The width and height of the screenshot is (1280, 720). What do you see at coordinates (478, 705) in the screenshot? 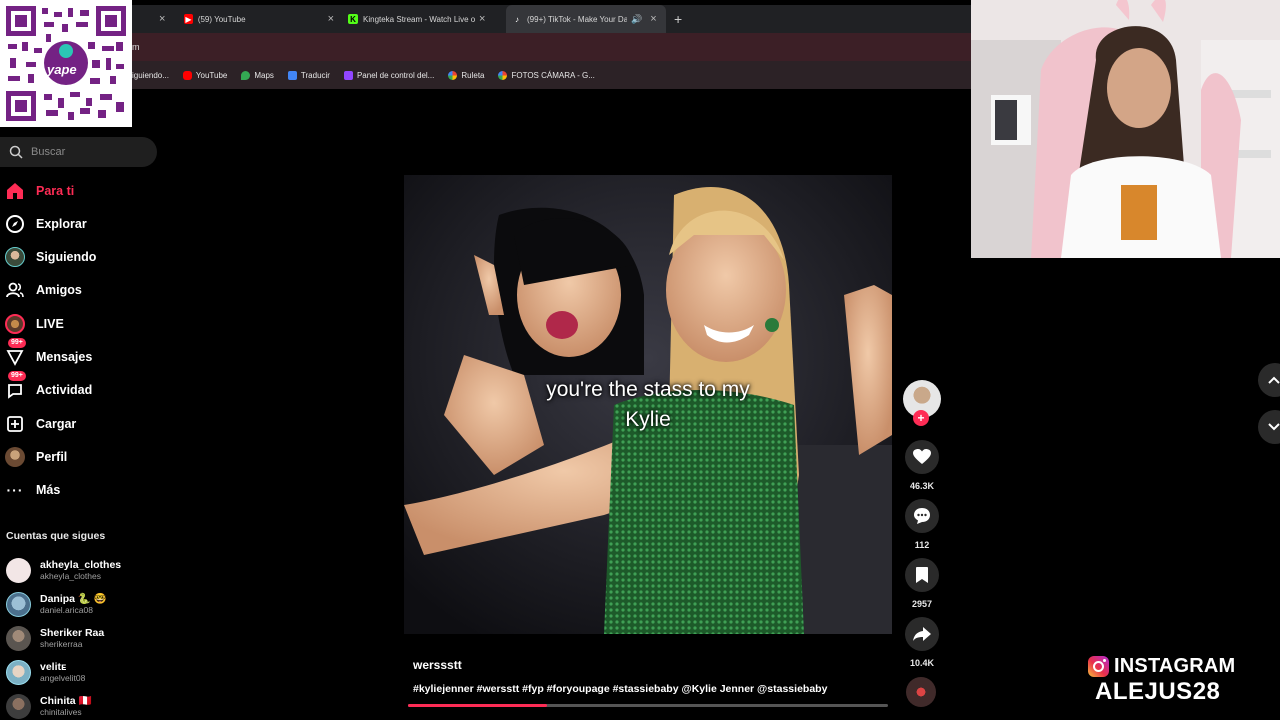
I see `progress-fill` at bounding box center [478, 705].